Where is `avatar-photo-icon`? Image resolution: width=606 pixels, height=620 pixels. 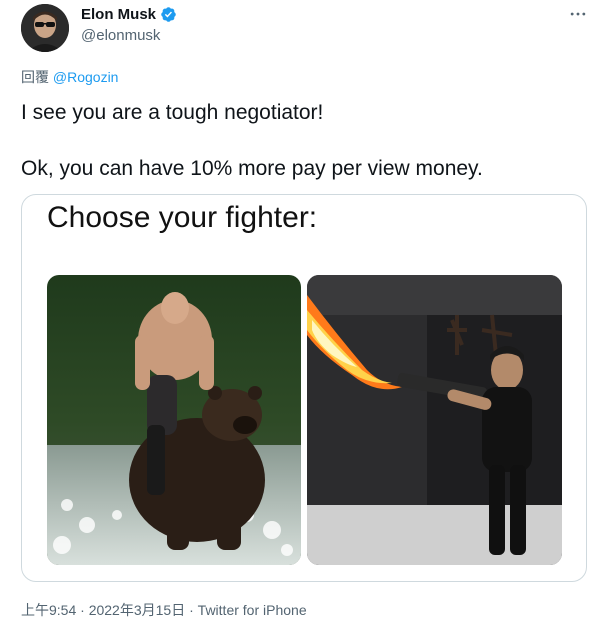
avatar-photo-icon is located at coordinates (45, 28).